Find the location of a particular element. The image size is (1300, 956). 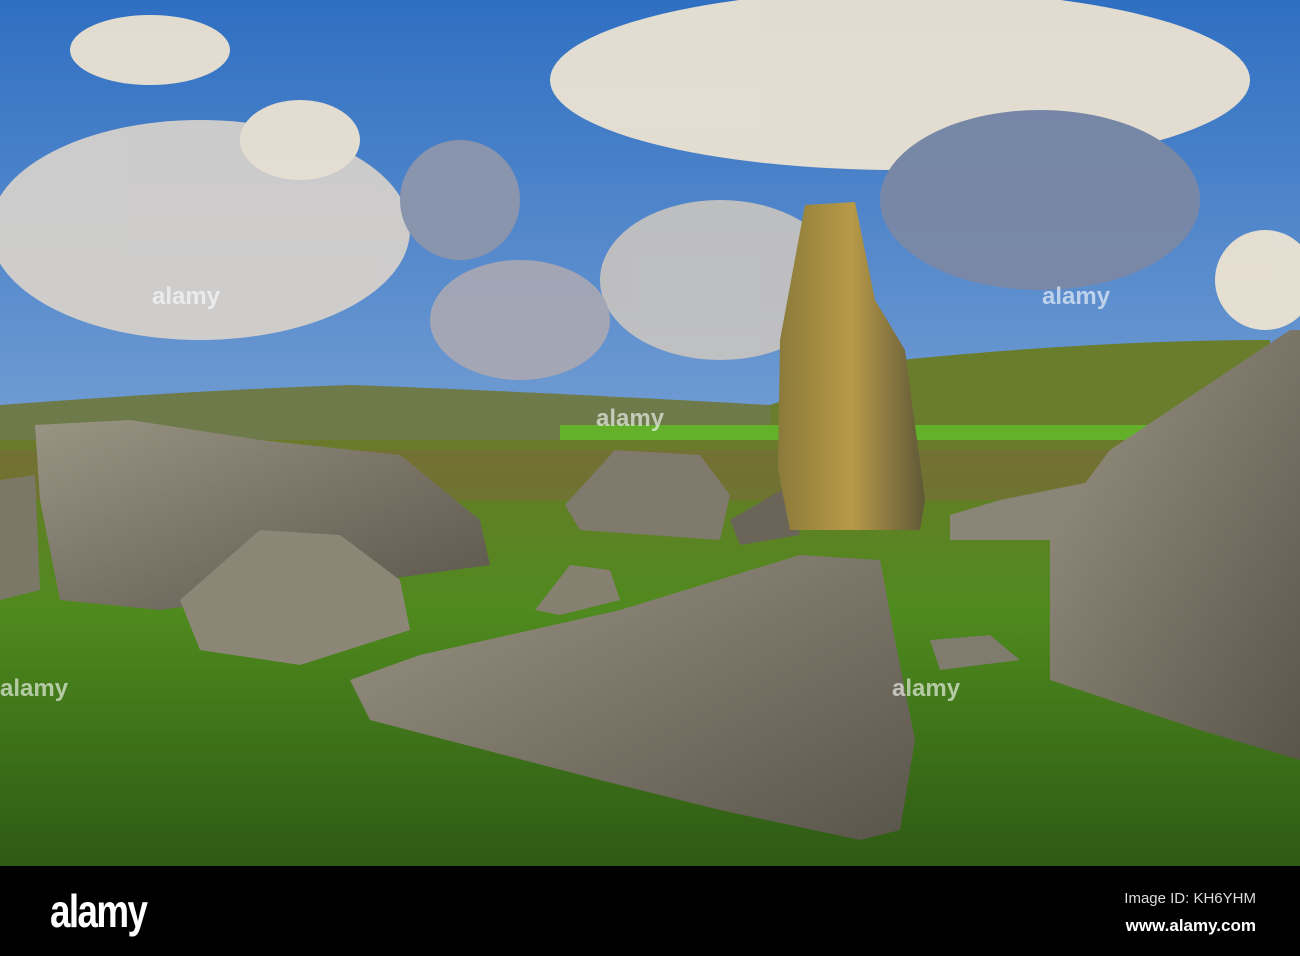

image-id: Image ID: KH6YHM is located at coordinates (1190, 898).